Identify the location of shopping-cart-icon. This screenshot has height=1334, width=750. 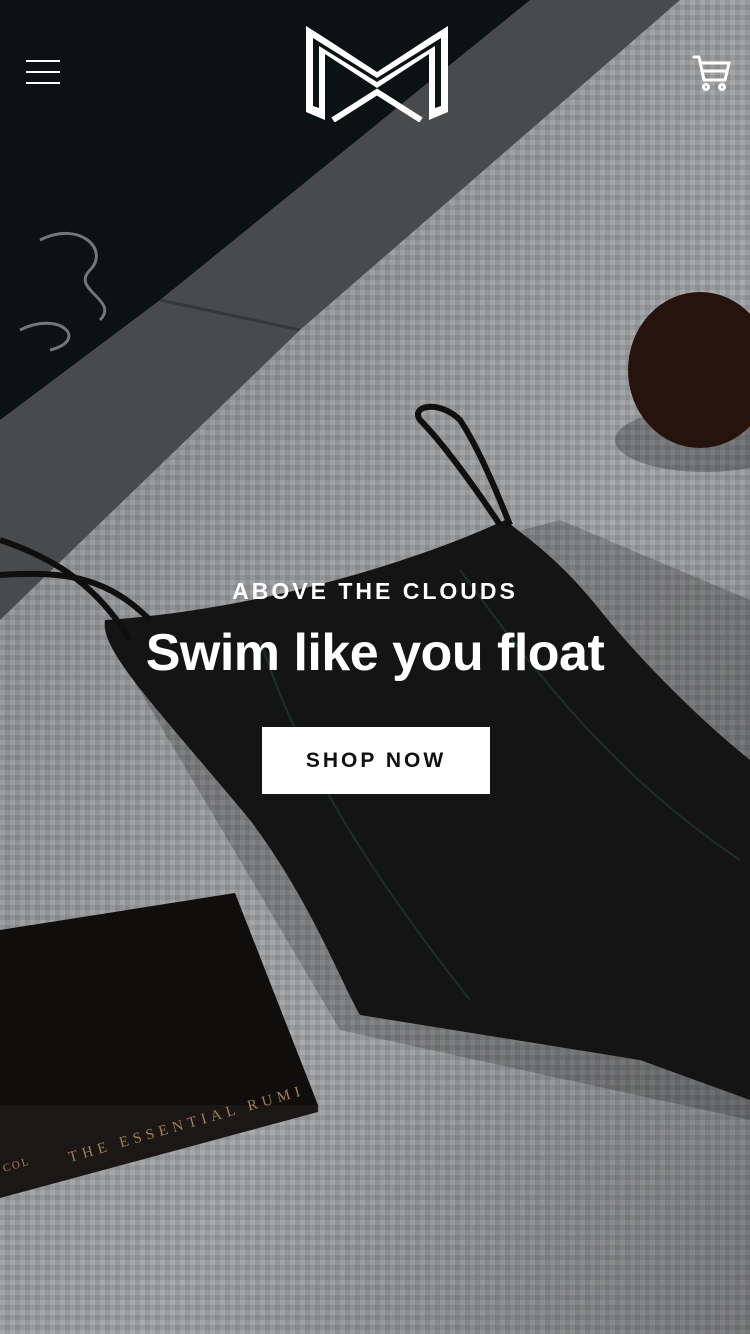
(711, 73).